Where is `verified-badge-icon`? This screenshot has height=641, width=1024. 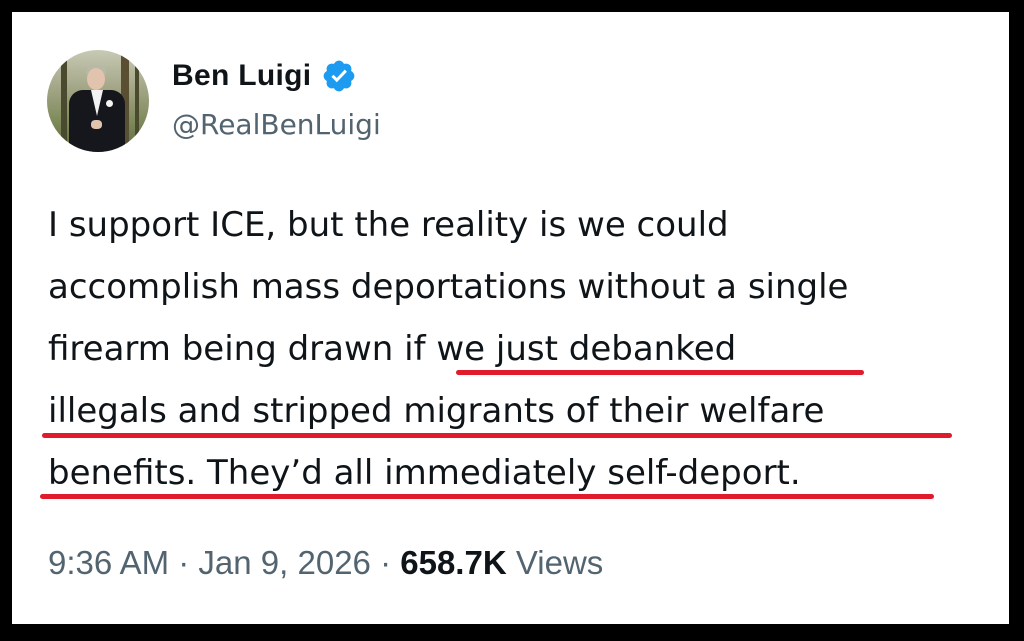
verified-badge-icon is located at coordinates (339, 76).